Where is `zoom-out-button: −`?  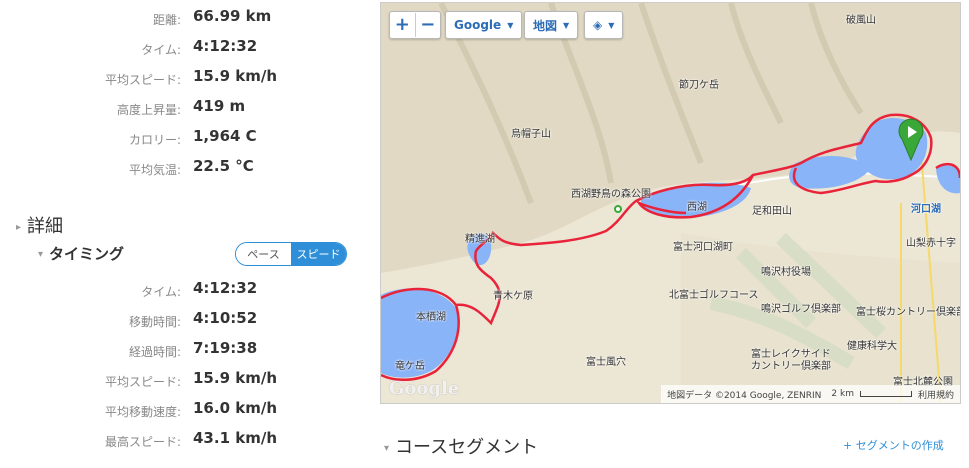
zoom-out-button: − is located at coordinates (427, 25).